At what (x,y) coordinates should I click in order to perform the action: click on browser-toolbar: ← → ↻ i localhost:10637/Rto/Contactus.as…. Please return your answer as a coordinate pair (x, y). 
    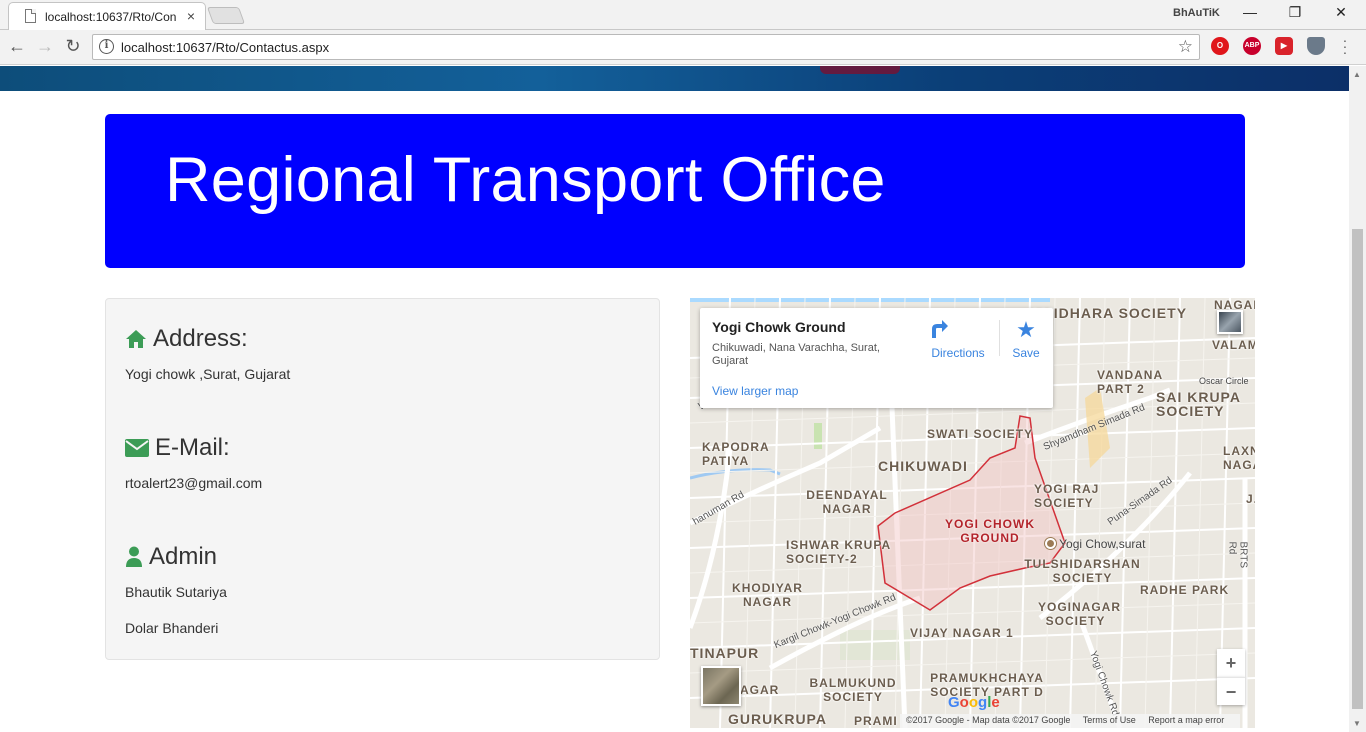
    Looking at the image, I should click on (683, 47).